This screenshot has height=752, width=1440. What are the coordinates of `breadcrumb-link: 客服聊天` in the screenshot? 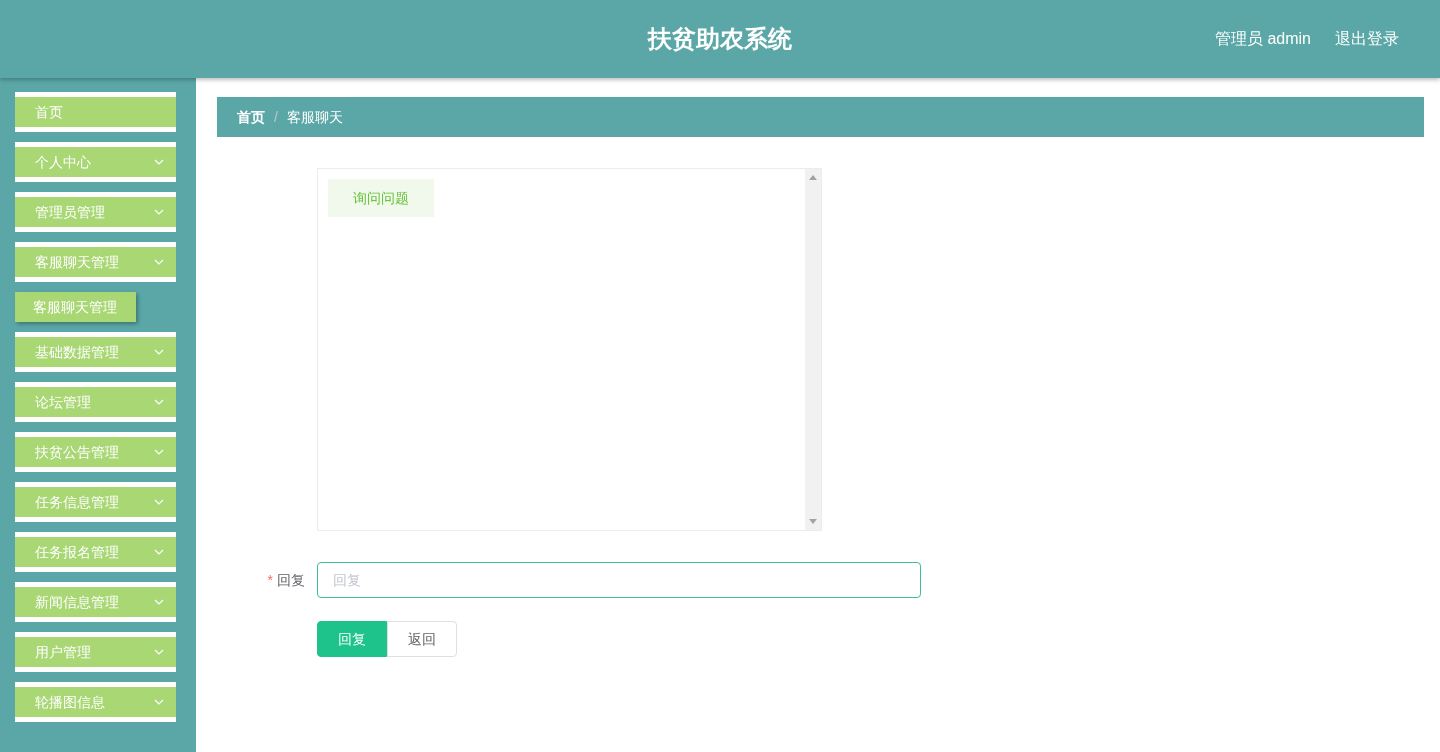 It's located at (314, 117).